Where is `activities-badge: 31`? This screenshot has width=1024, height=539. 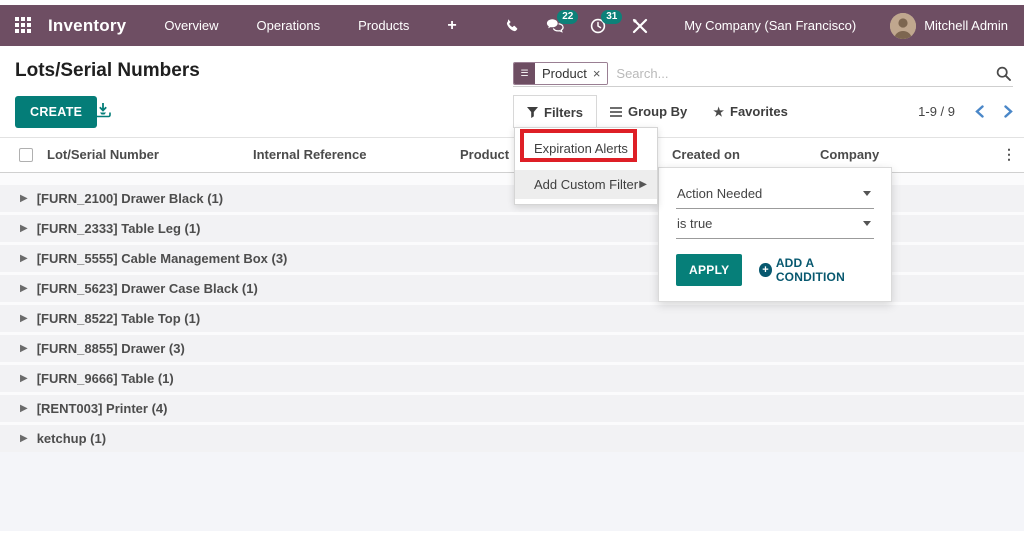 activities-badge: 31 is located at coordinates (612, 16).